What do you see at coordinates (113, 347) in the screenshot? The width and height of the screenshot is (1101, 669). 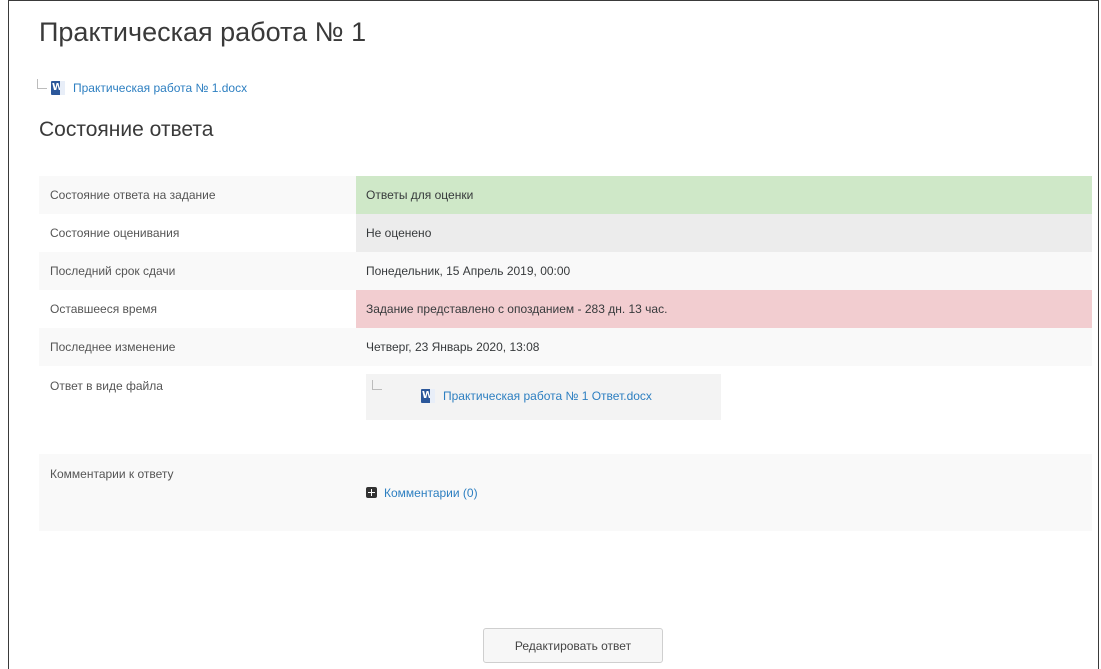 I see `row-label: Последнее изменение` at bounding box center [113, 347].